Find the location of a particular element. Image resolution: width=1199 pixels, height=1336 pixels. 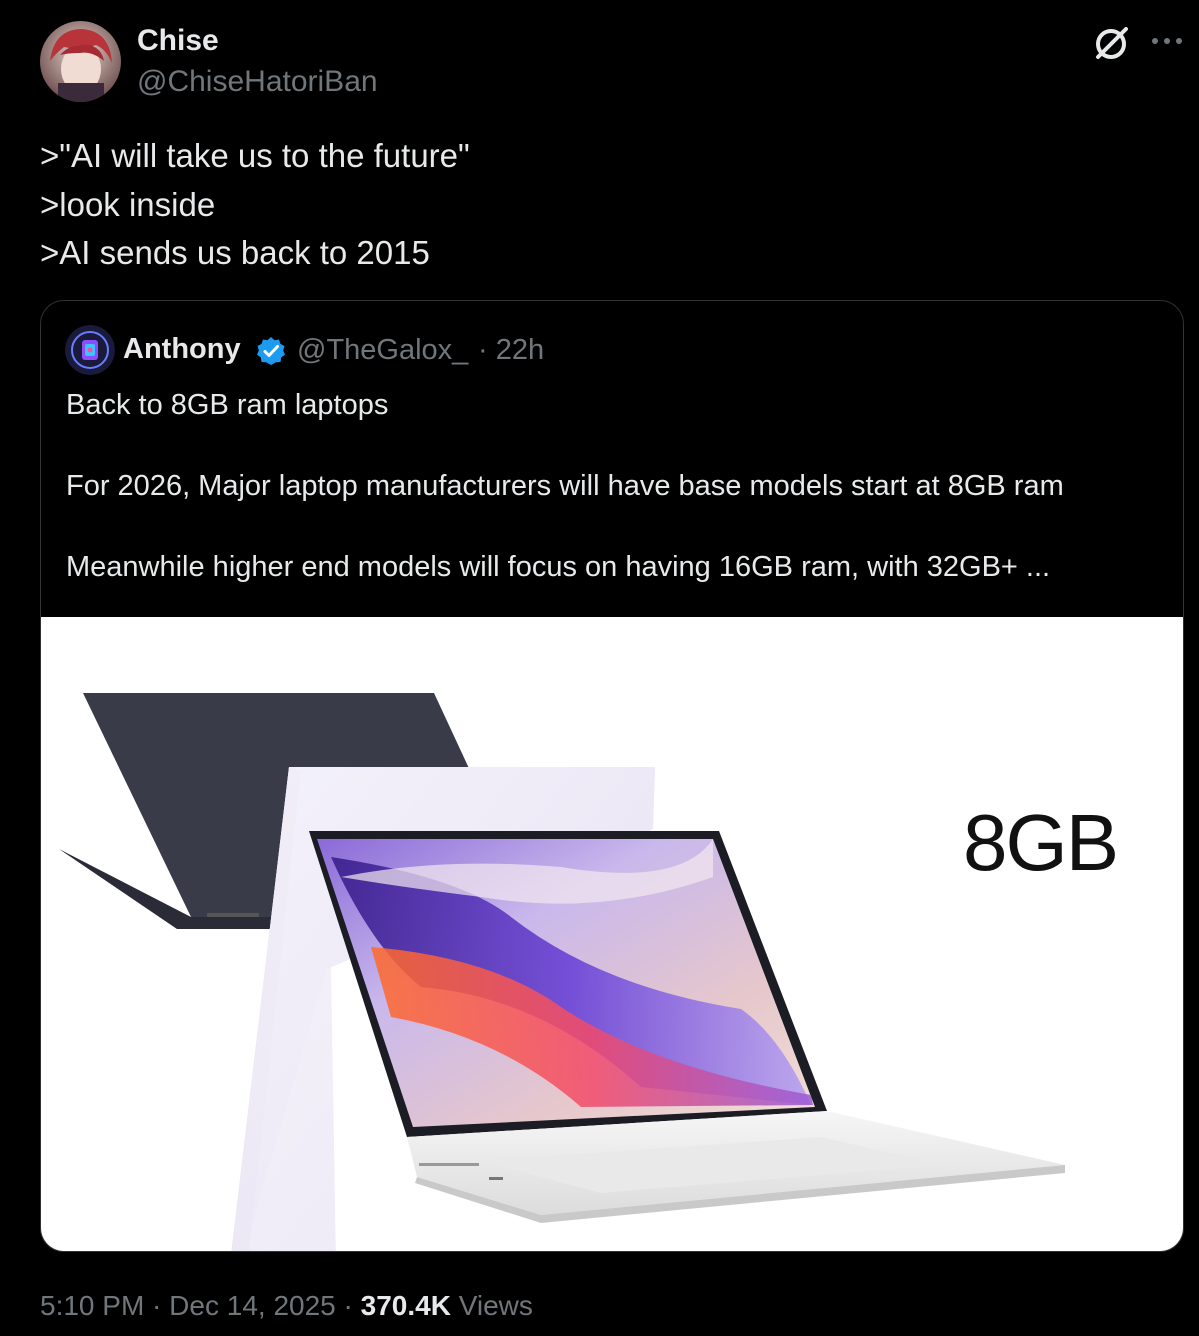

quoted-line: Back to 8GB ram laptops is located at coordinates (227, 405).